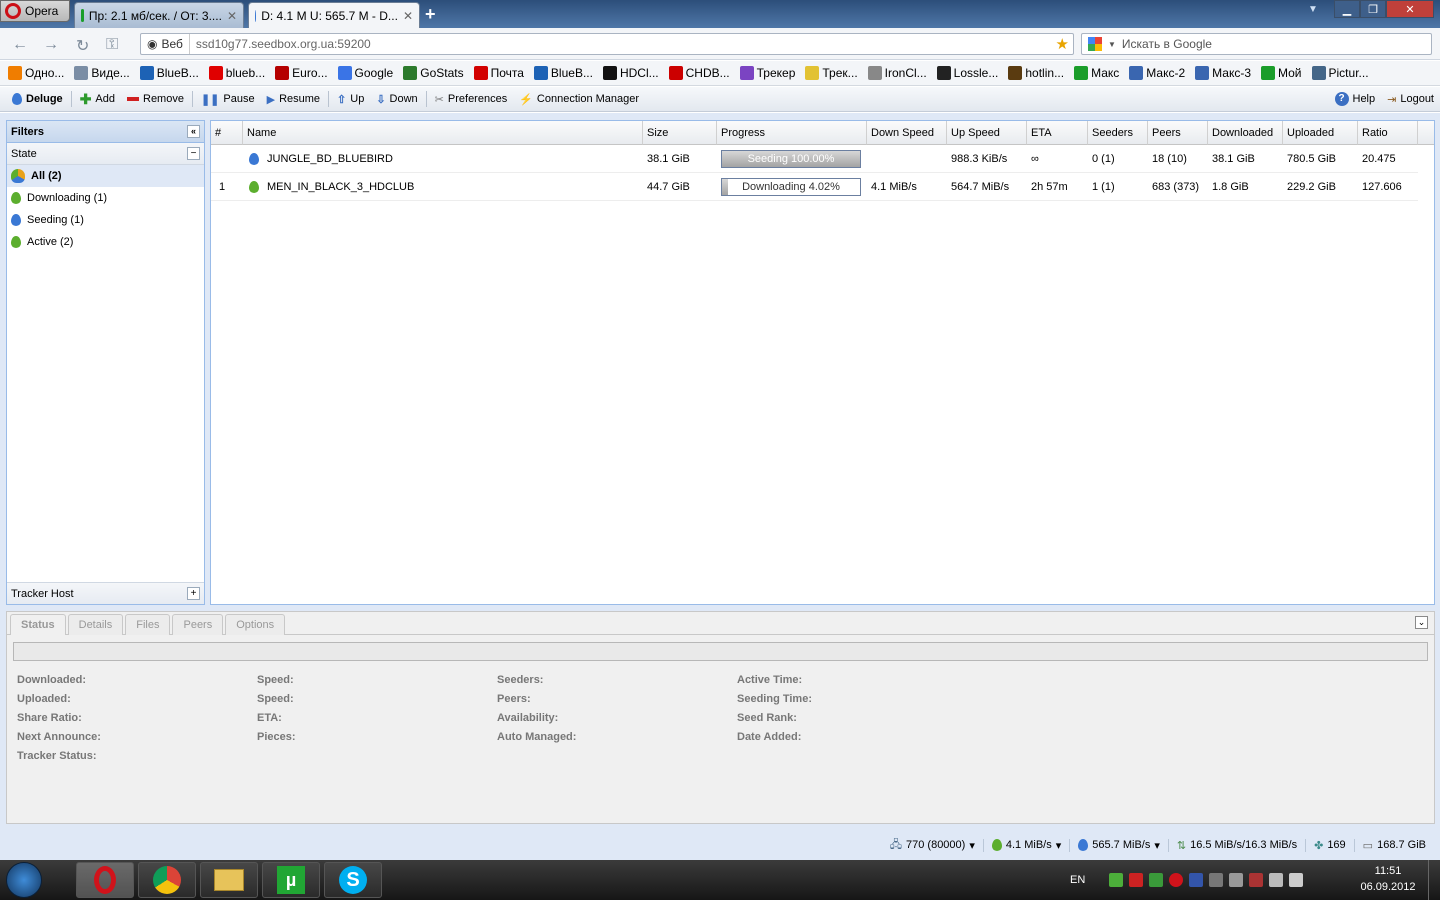  Describe the element at coordinates (680, 133) in the screenshot. I see `column-header: Size` at that location.